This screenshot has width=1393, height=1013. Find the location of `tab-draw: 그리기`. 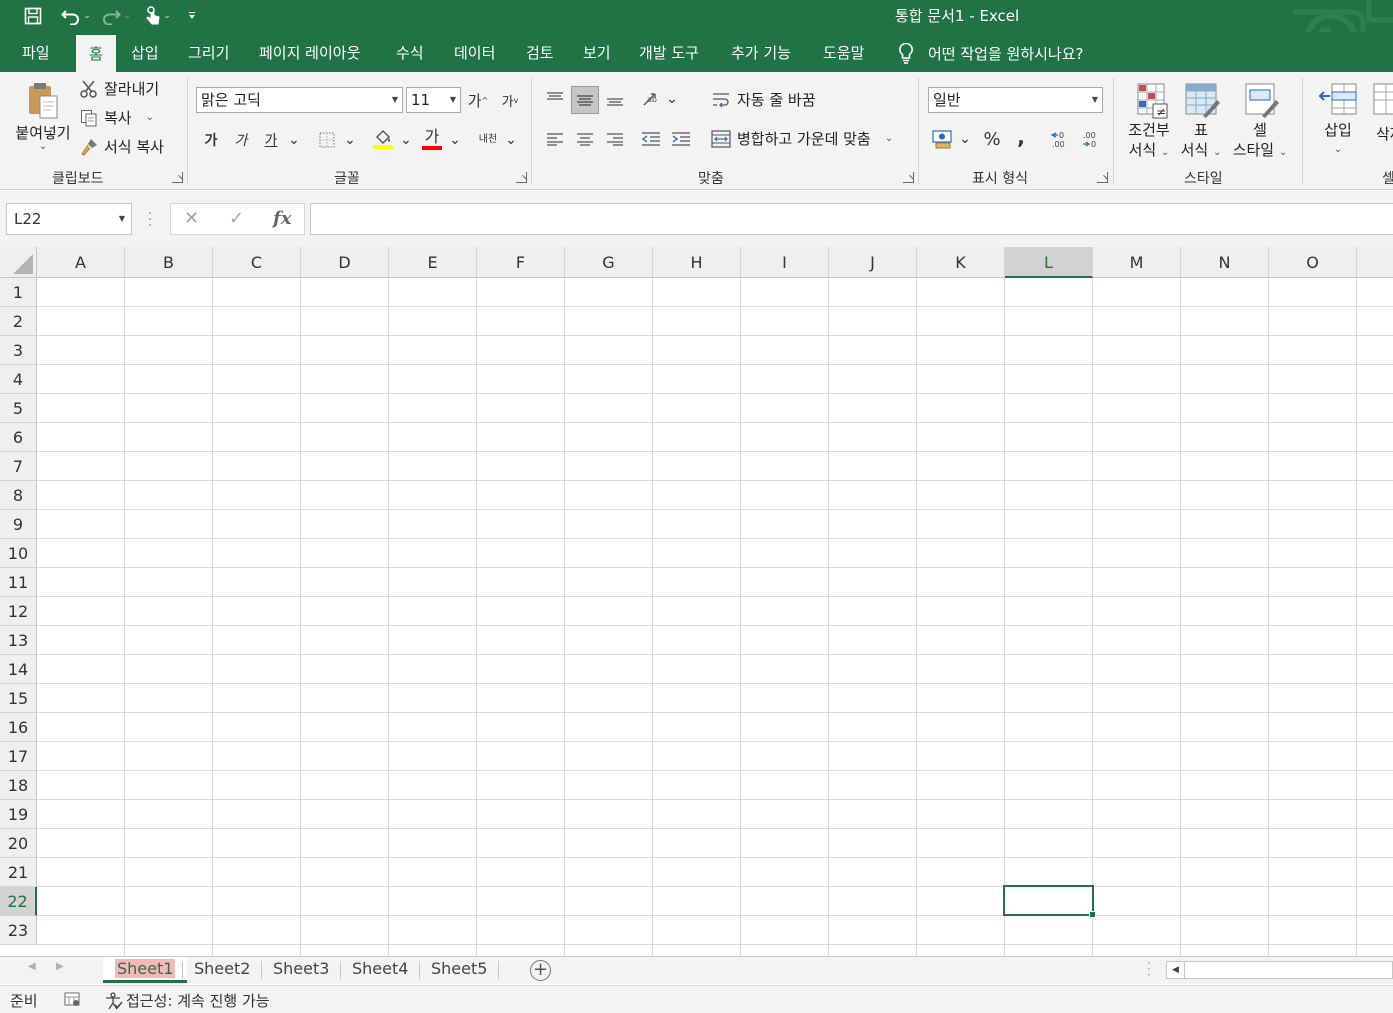

tab-draw: 그리기 is located at coordinates (208, 53).